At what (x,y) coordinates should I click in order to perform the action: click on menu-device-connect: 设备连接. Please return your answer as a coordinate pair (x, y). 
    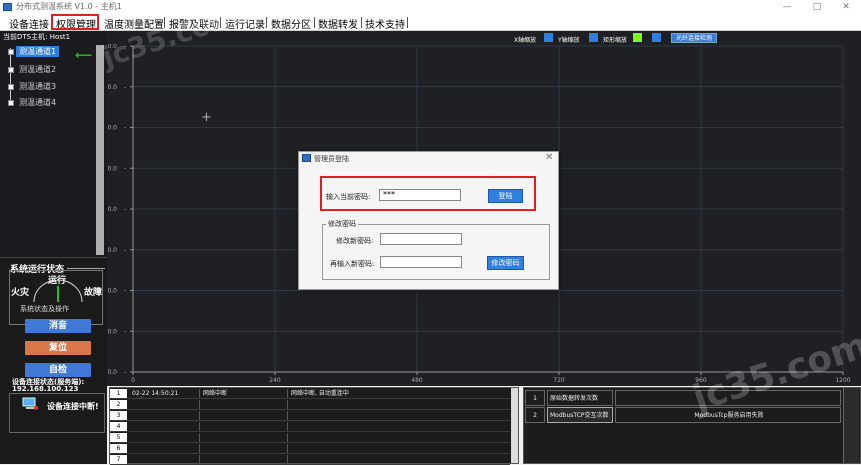
    Looking at the image, I should click on (29, 23).